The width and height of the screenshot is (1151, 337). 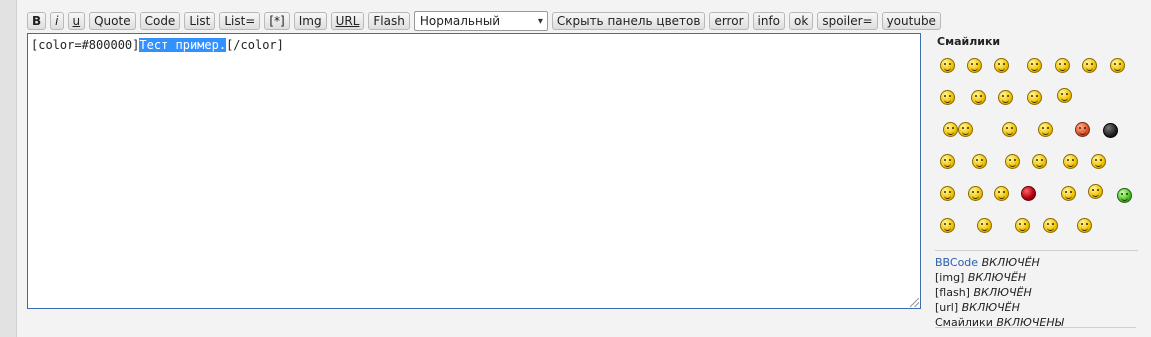 What do you see at coordinates (969, 41) in the screenshot?
I see `smilies-title: Смайлики` at bounding box center [969, 41].